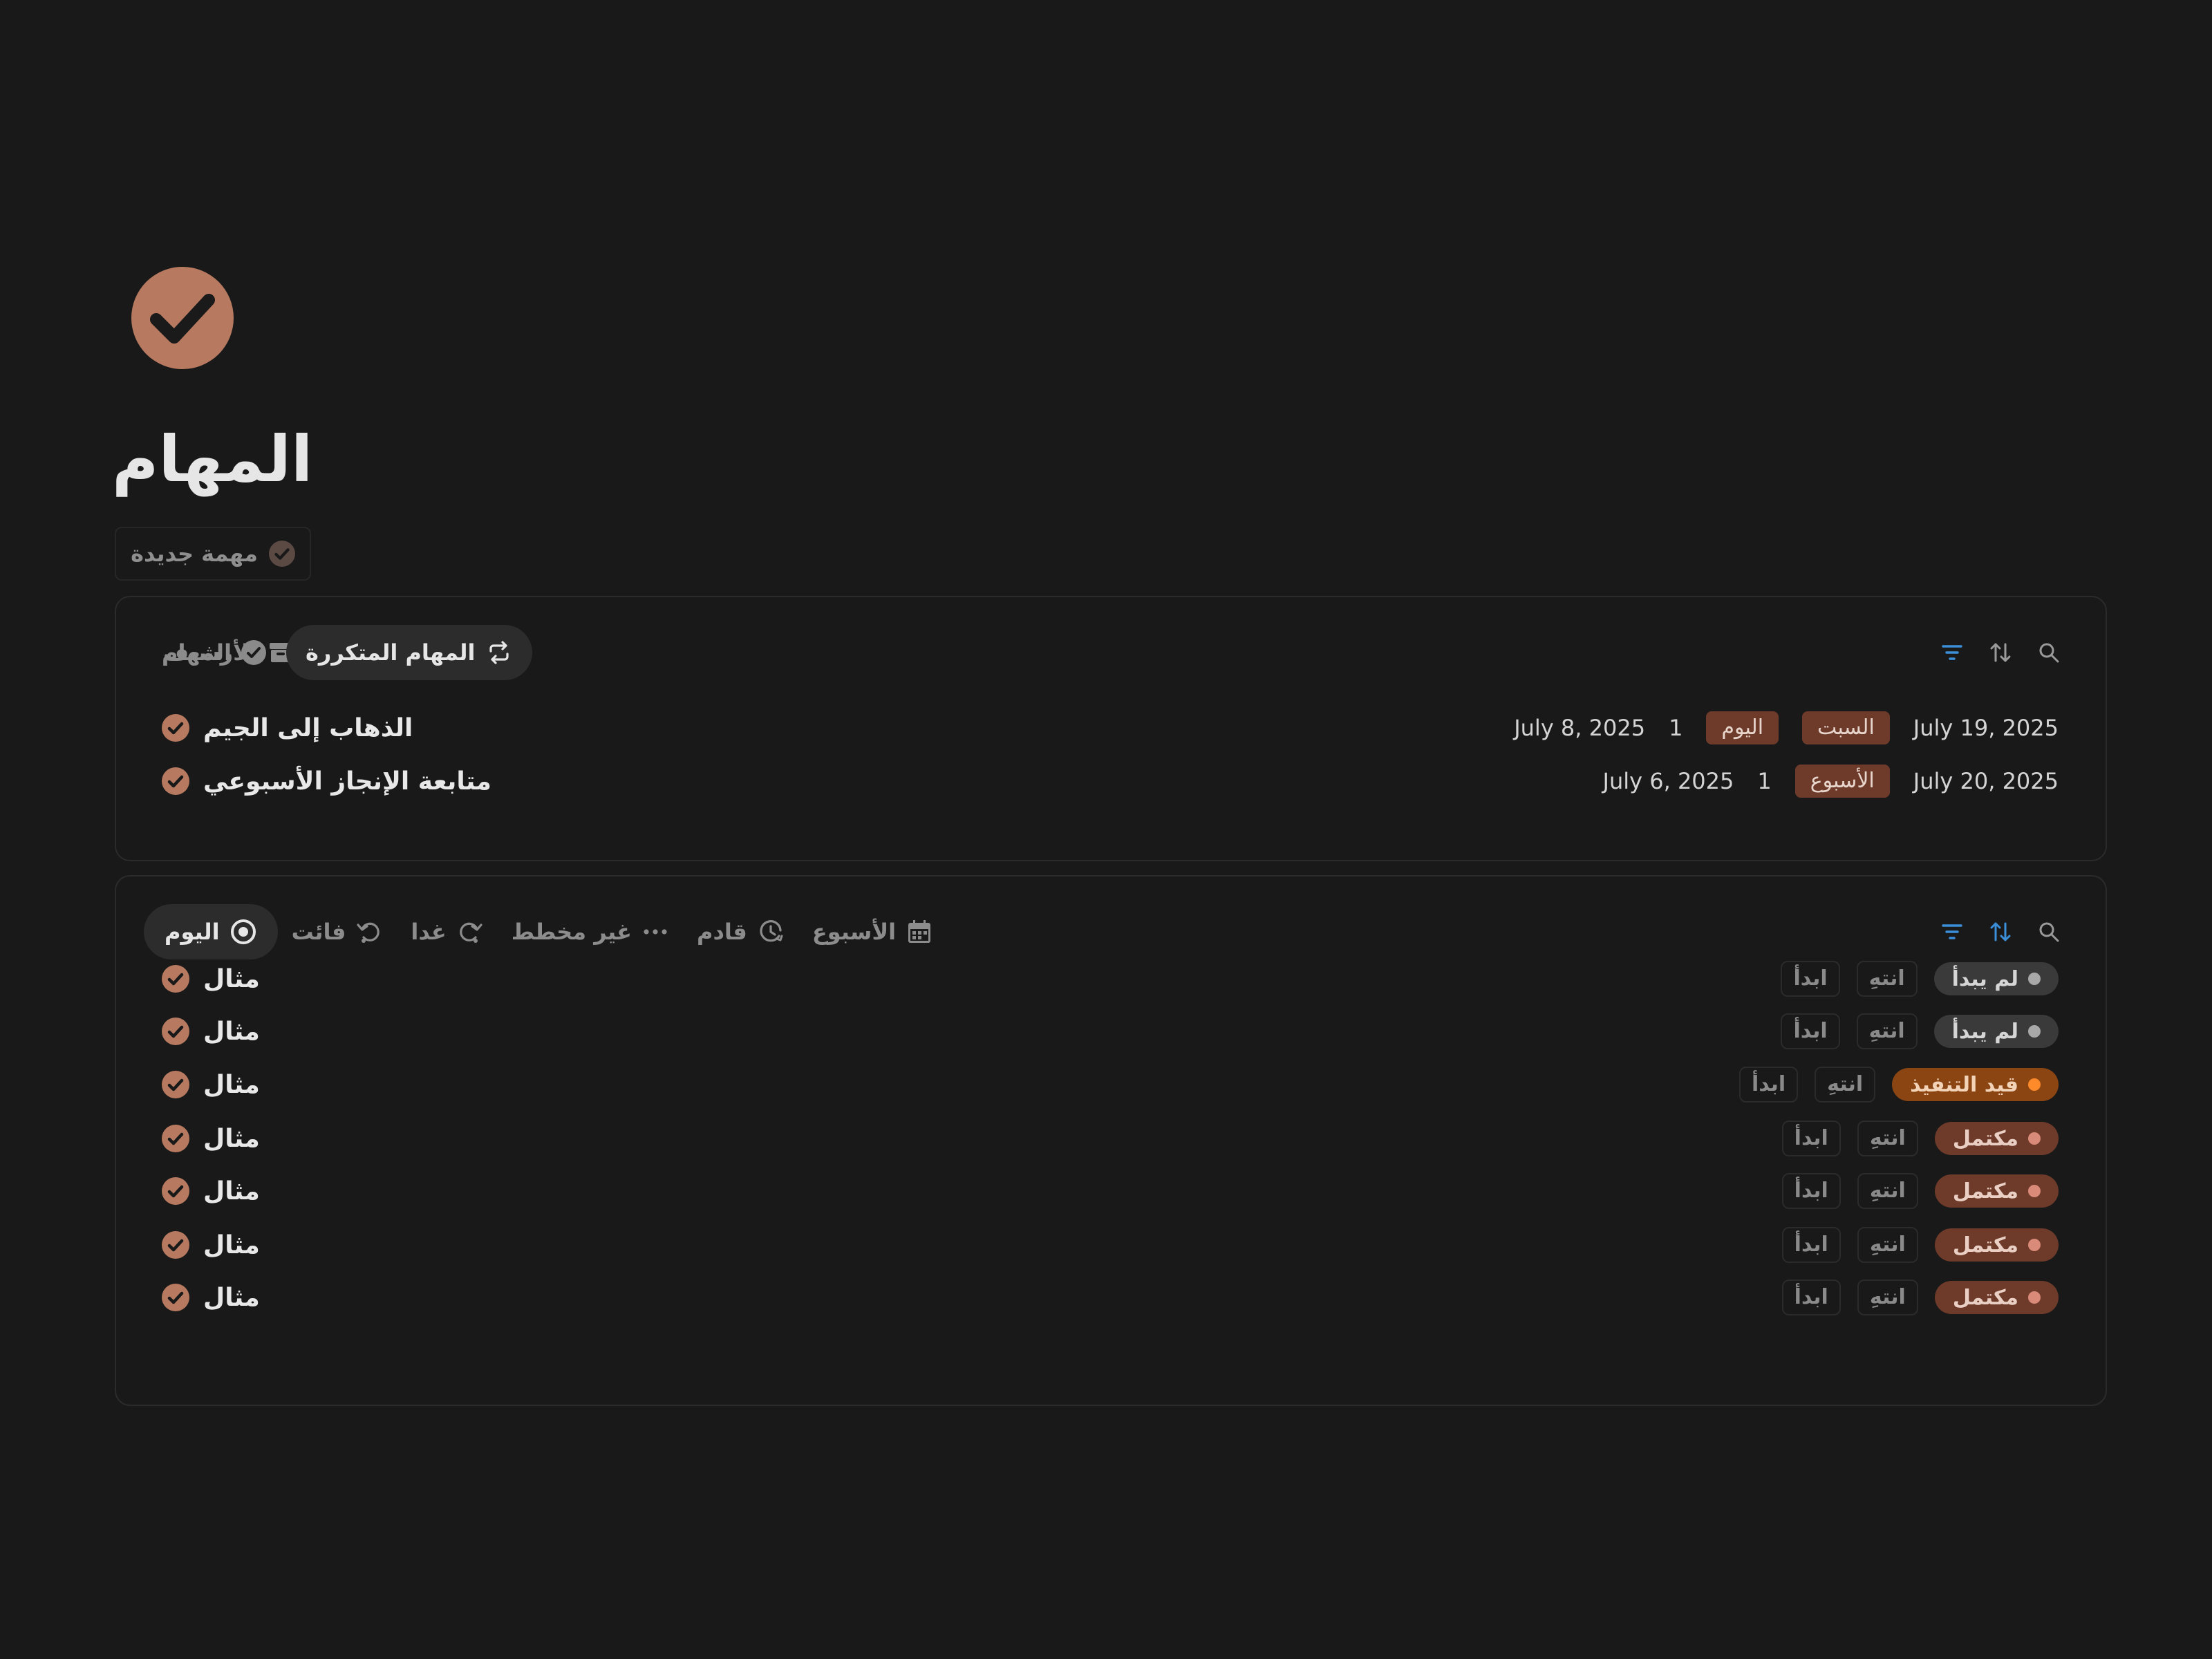 The width and height of the screenshot is (2212, 1659). What do you see at coordinates (194, 554) in the screenshot?
I see `new-task-label: مهمة جديدة` at bounding box center [194, 554].